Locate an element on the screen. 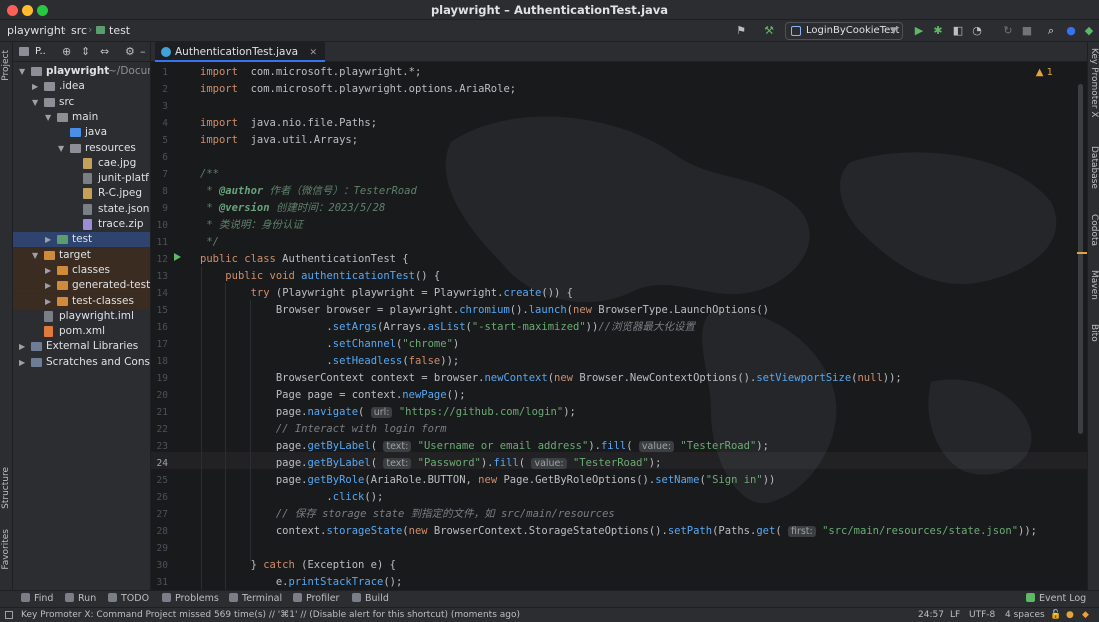 The image size is (1099, 622). code-line: public class AuthenticationTest { is located at coordinates (304, 259).